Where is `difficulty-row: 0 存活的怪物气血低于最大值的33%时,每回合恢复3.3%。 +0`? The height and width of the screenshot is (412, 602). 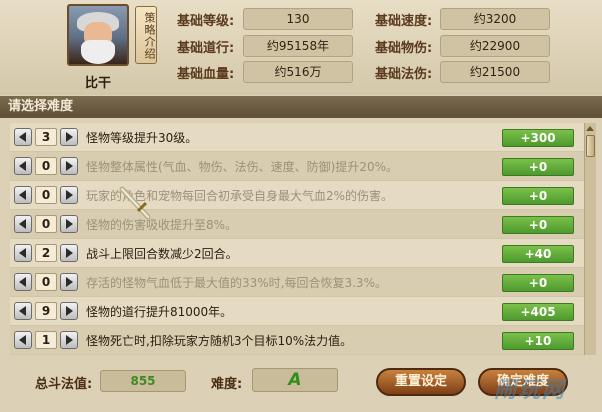 difficulty-row: 0 存活的怪物气血低于最大值的33%时,每回合恢复3.3%。 +0 is located at coordinates (297, 282).